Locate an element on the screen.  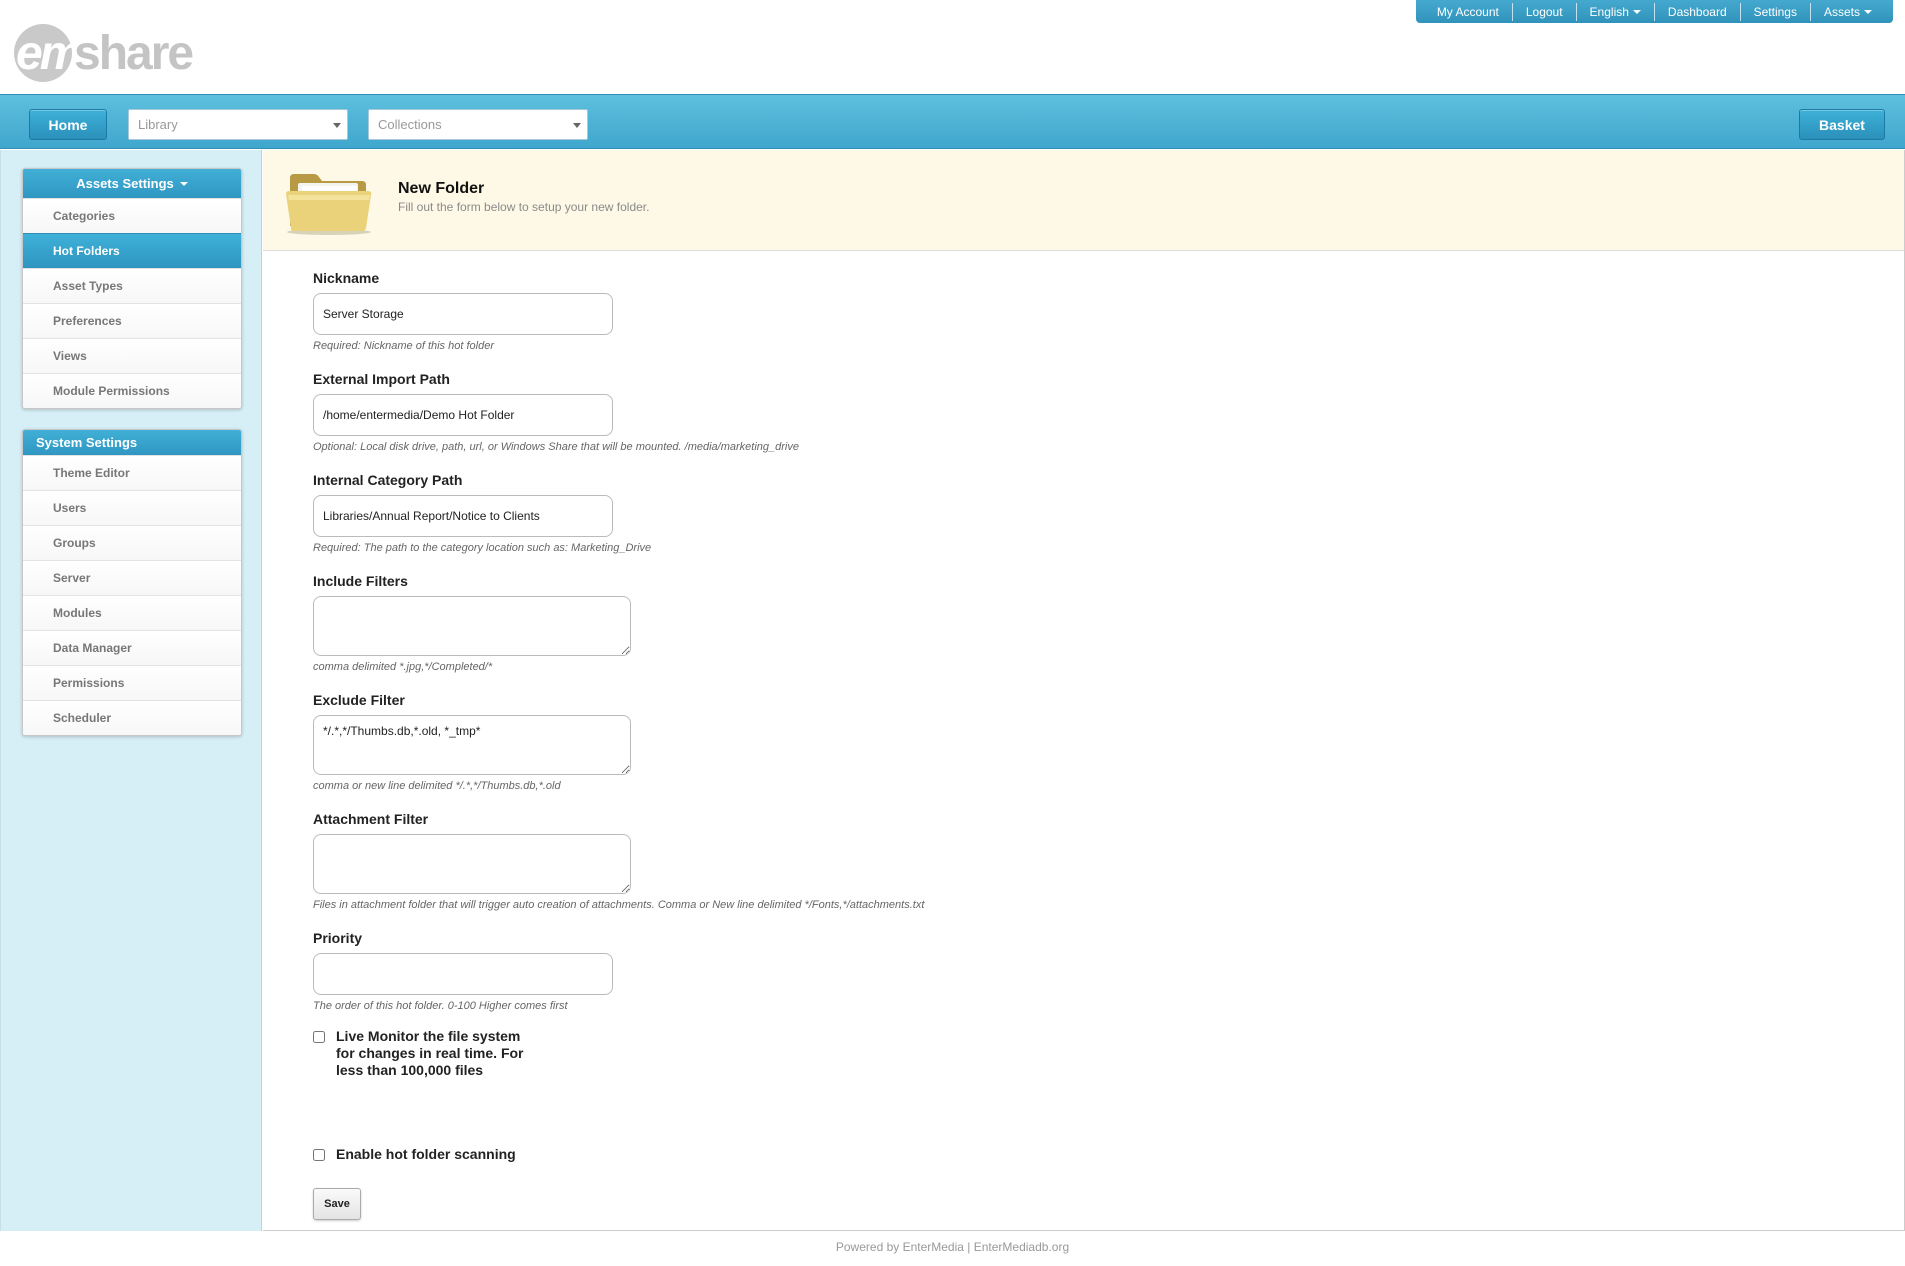
attachment-filter-textarea is located at coordinates (472, 864).